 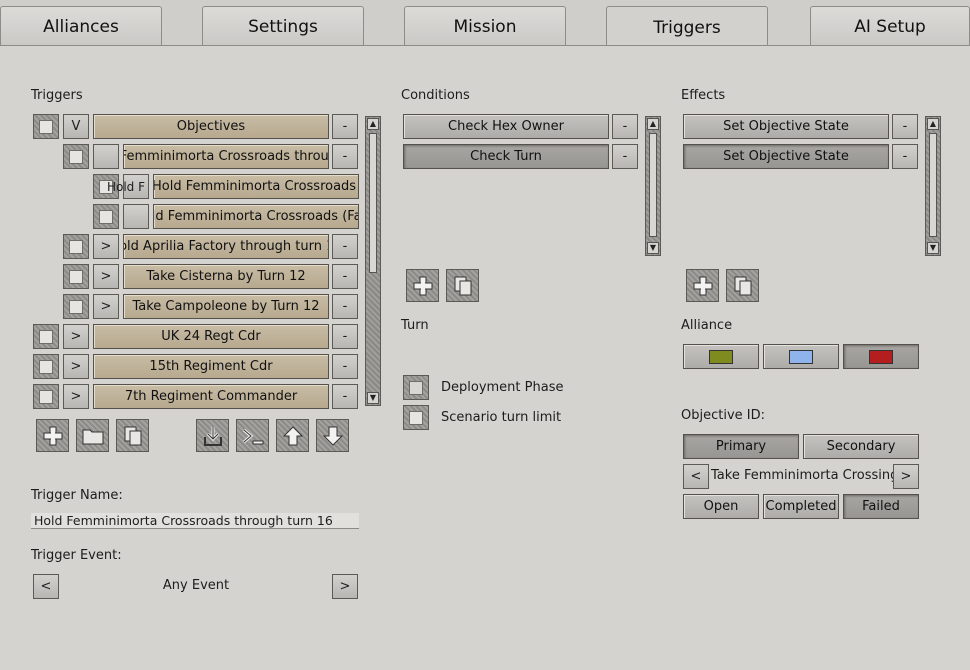 I want to click on trigger-event-prev-button: <, so click(x=46, y=586).